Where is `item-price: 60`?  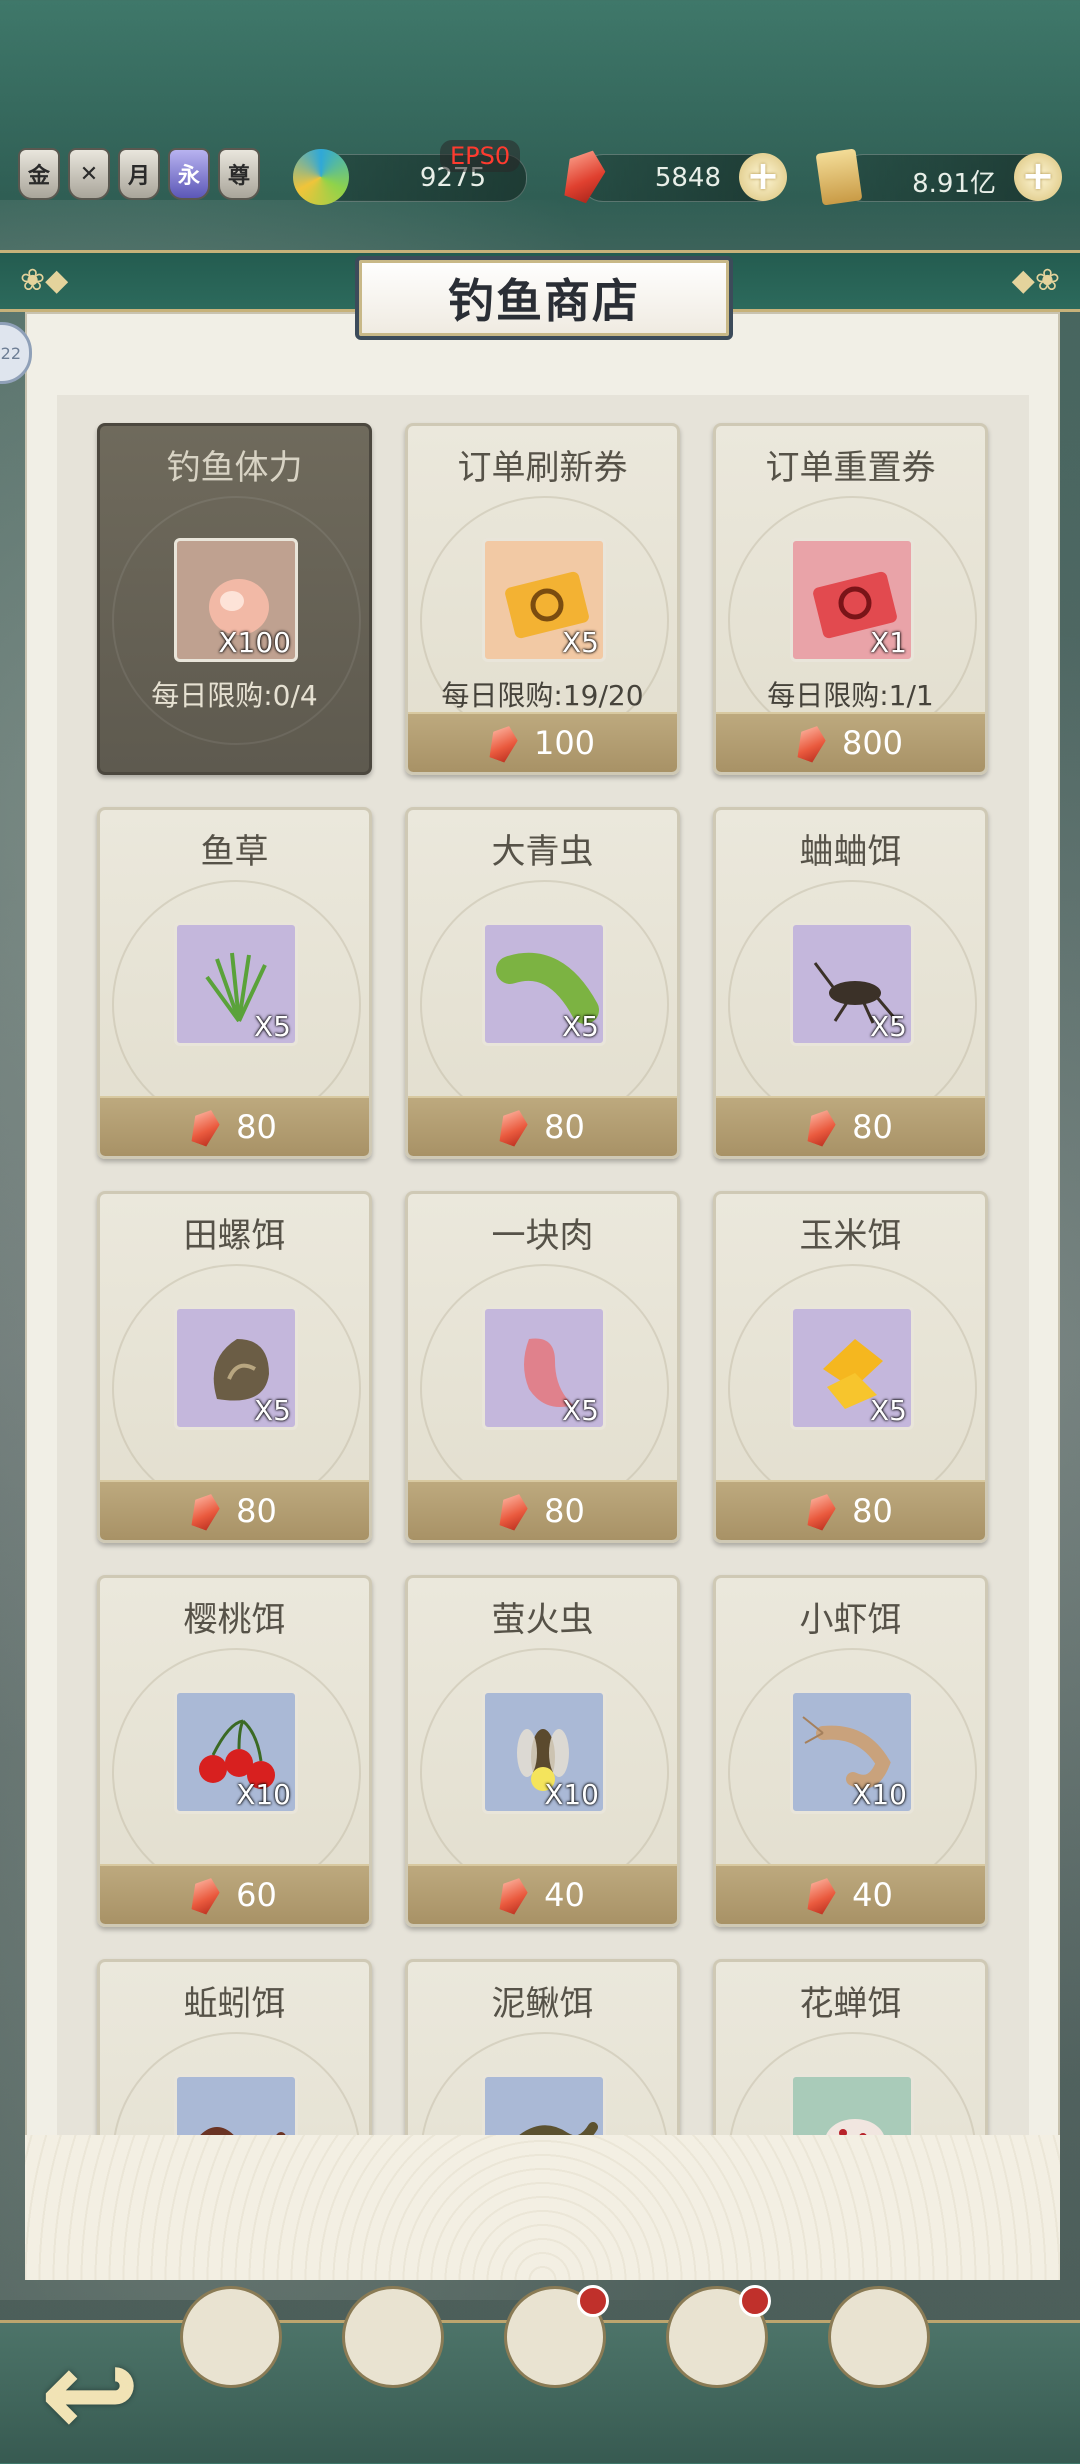 item-price: 60 is located at coordinates (256, 1895).